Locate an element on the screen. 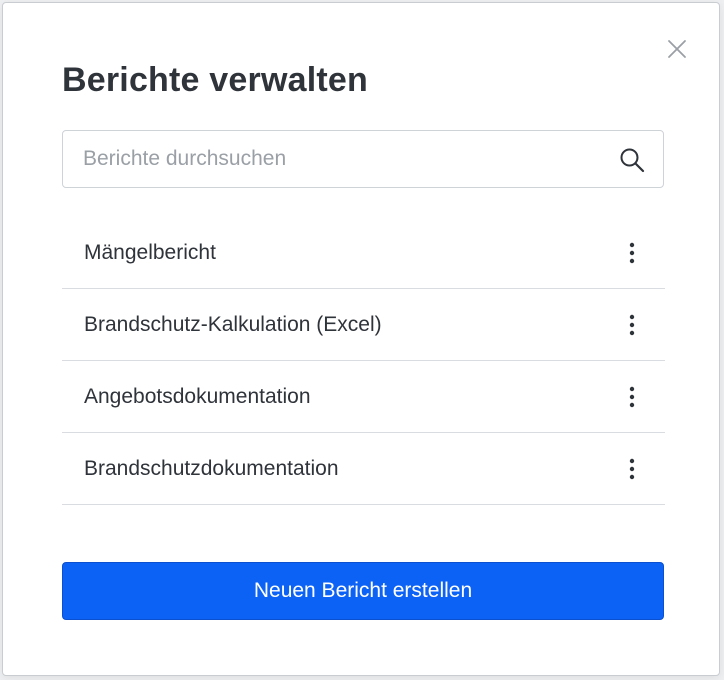 The height and width of the screenshot is (680, 724). close-button is located at coordinates (677, 49).